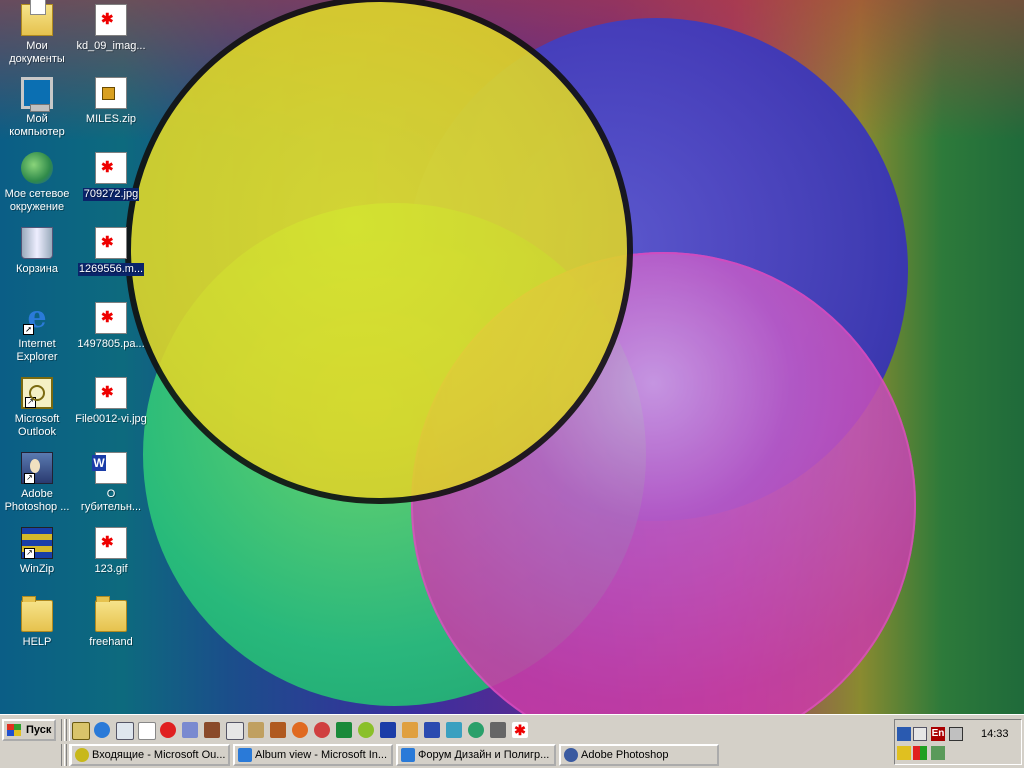 The width and height of the screenshot is (1024, 768). I want to click on clock-icon, so click(366, 730).